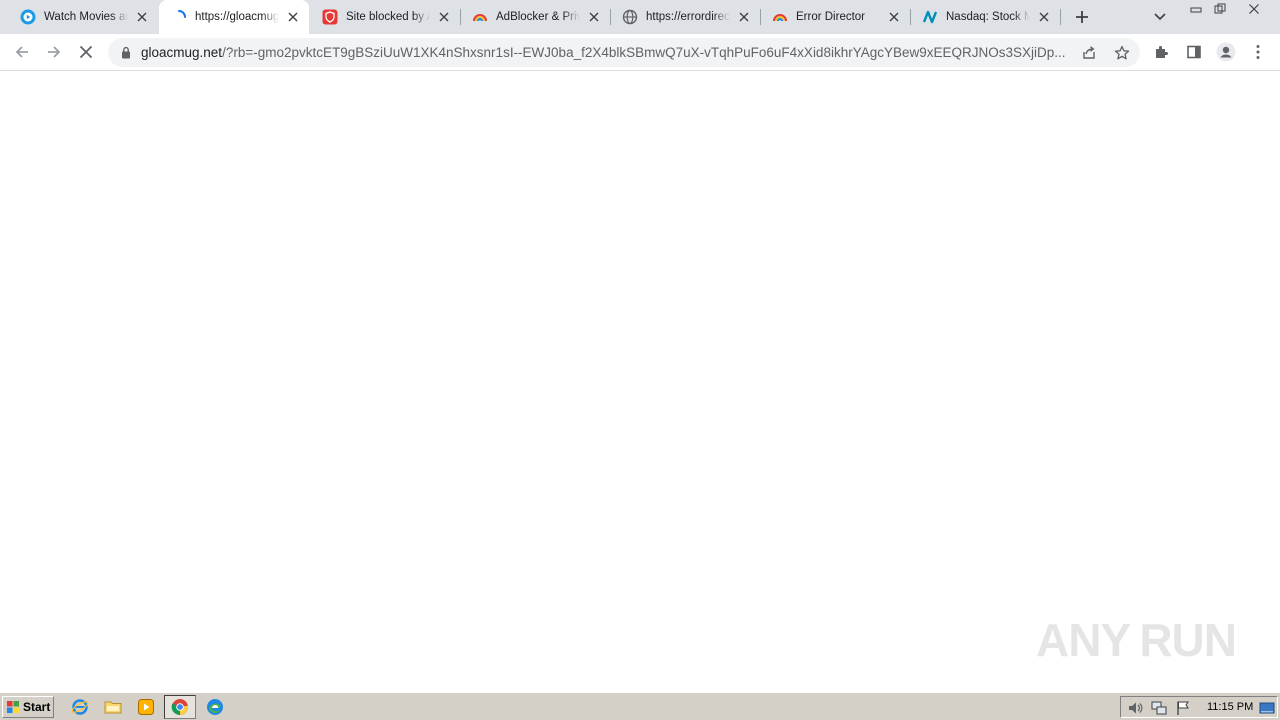  What do you see at coordinates (1267, 708) in the screenshot?
I see `show-desktop-icon` at bounding box center [1267, 708].